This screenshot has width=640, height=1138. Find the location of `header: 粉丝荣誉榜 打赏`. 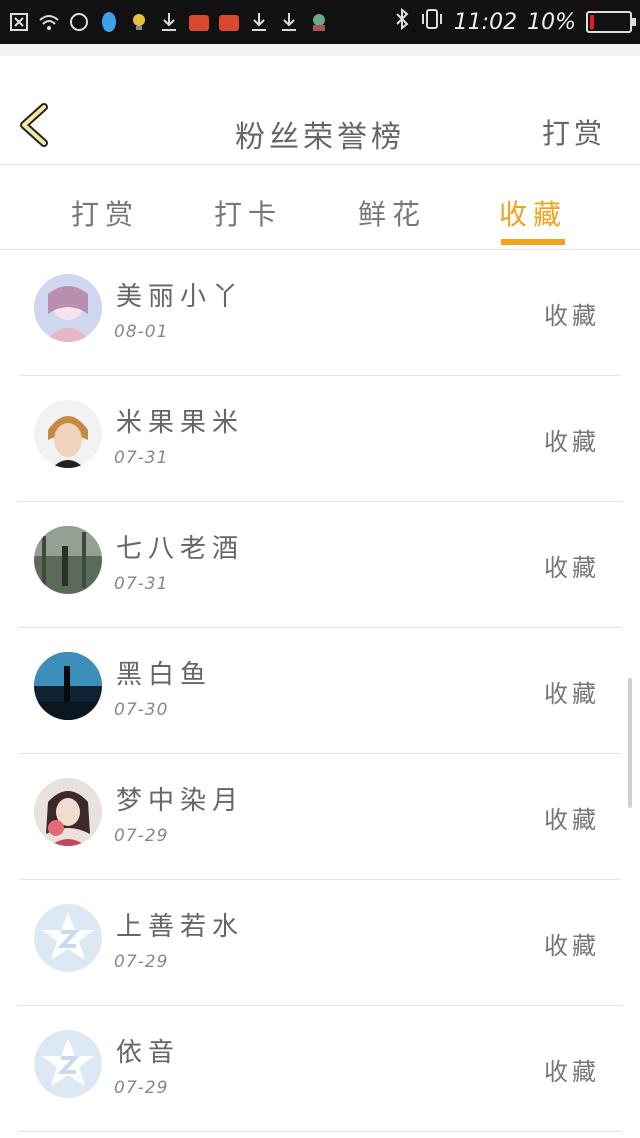

header: 粉丝荣誉榜 打赏 is located at coordinates (320, 110).